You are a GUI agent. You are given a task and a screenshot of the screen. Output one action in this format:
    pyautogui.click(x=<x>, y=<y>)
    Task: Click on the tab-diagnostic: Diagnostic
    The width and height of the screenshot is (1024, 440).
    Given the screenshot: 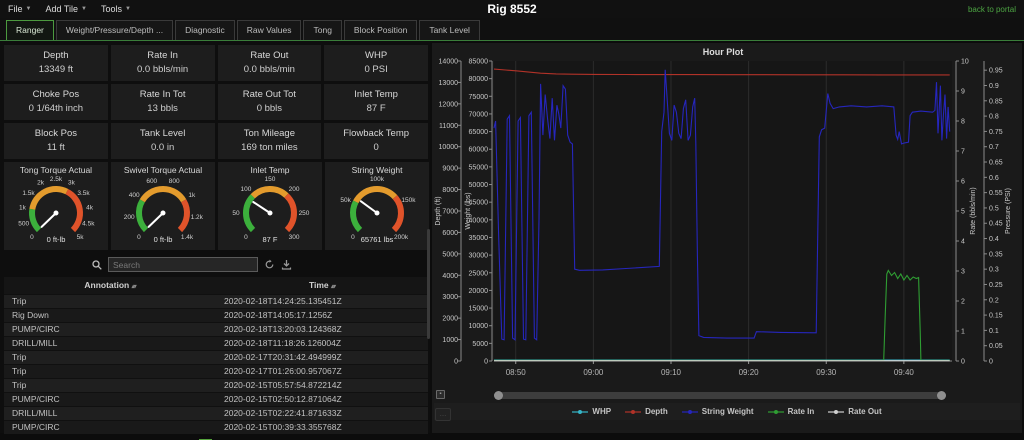 What is the action you would take?
    pyautogui.click(x=205, y=30)
    